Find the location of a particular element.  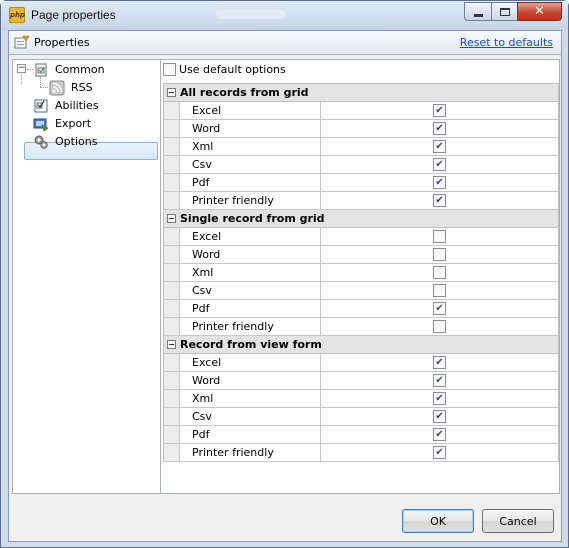

tree-node-abilities: Abilities is located at coordinates (67, 105).